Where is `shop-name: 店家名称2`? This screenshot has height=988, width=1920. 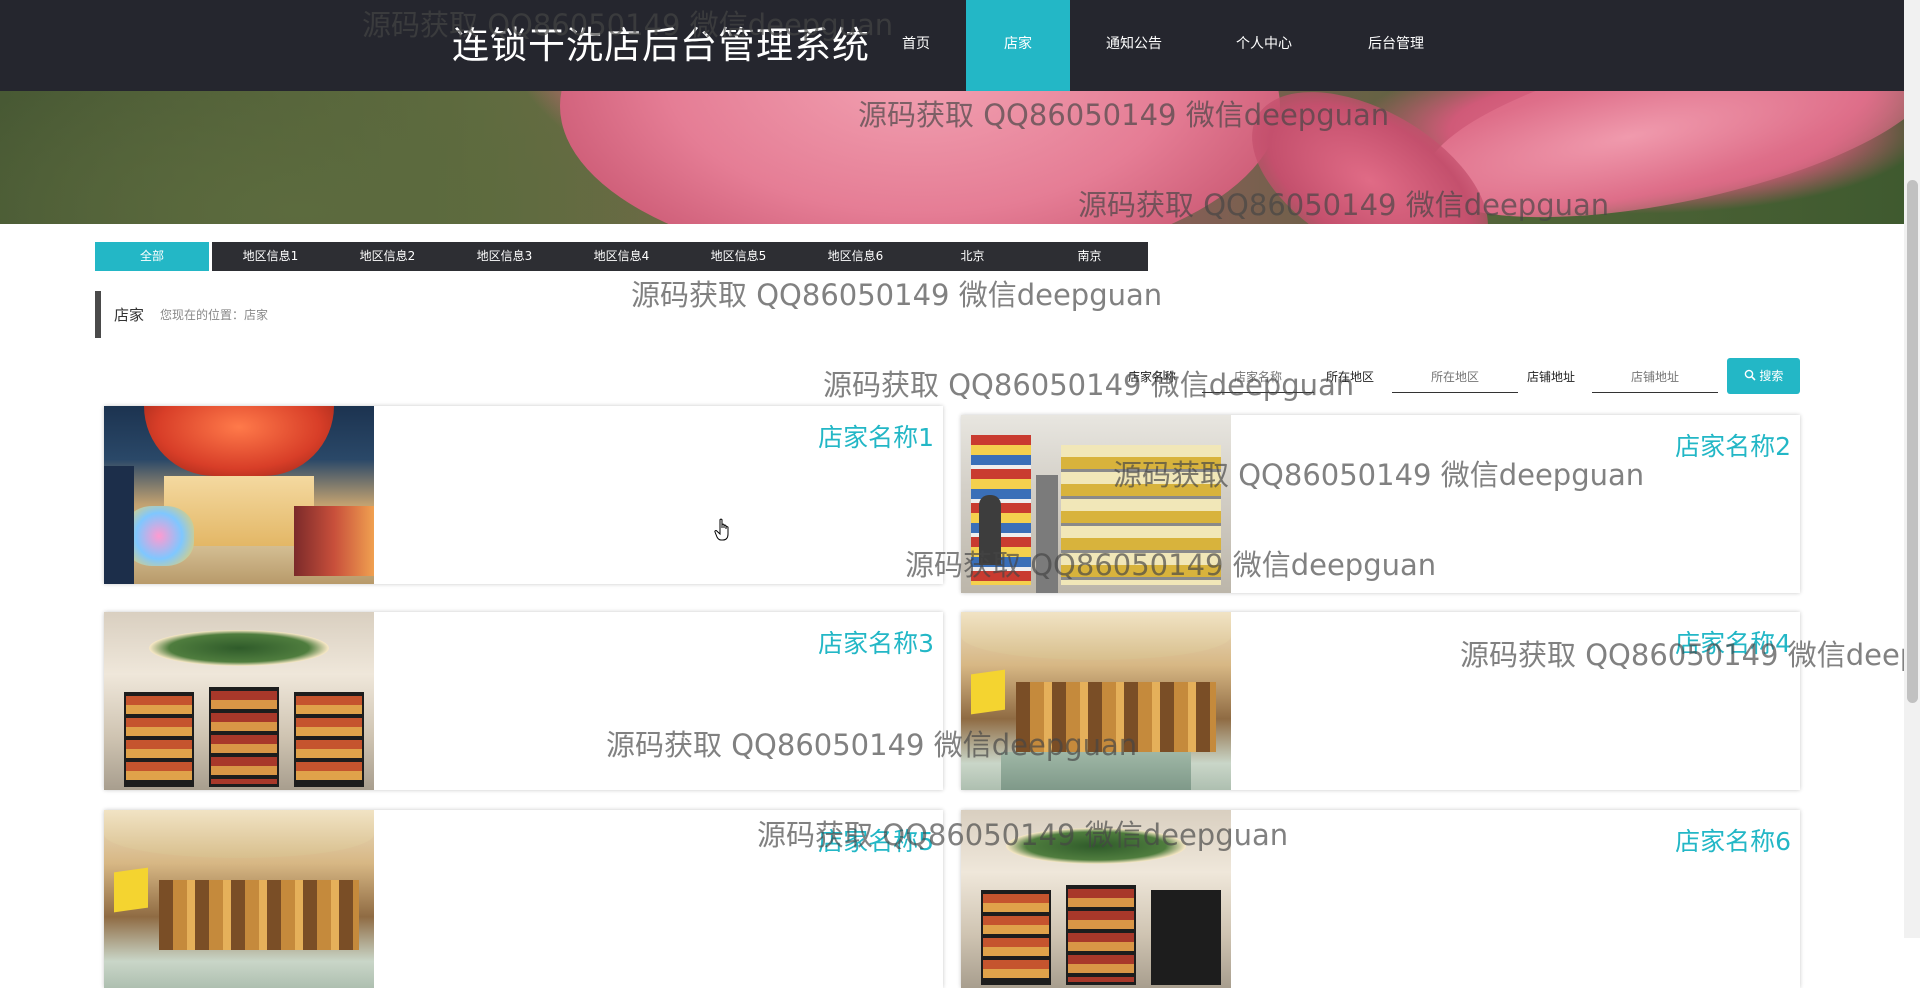 shop-name: 店家名称2 is located at coordinates (1733, 446).